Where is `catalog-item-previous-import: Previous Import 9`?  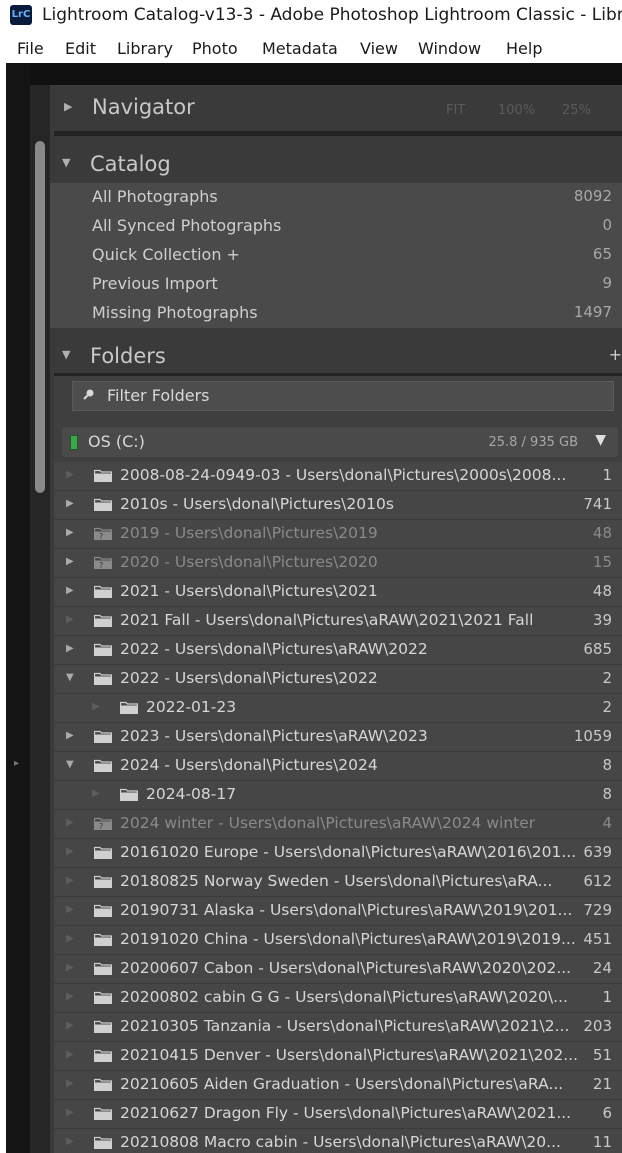 catalog-item-previous-import: Previous Import 9 is located at coordinates (336, 284).